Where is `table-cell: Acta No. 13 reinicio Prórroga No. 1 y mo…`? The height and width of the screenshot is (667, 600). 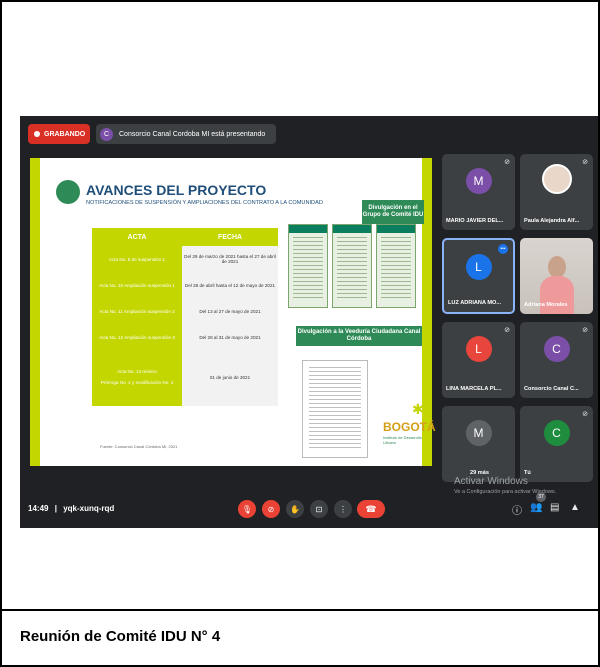 table-cell: Acta No. 13 reinicio Prórroga No. 1 y mo… is located at coordinates (137, 377).